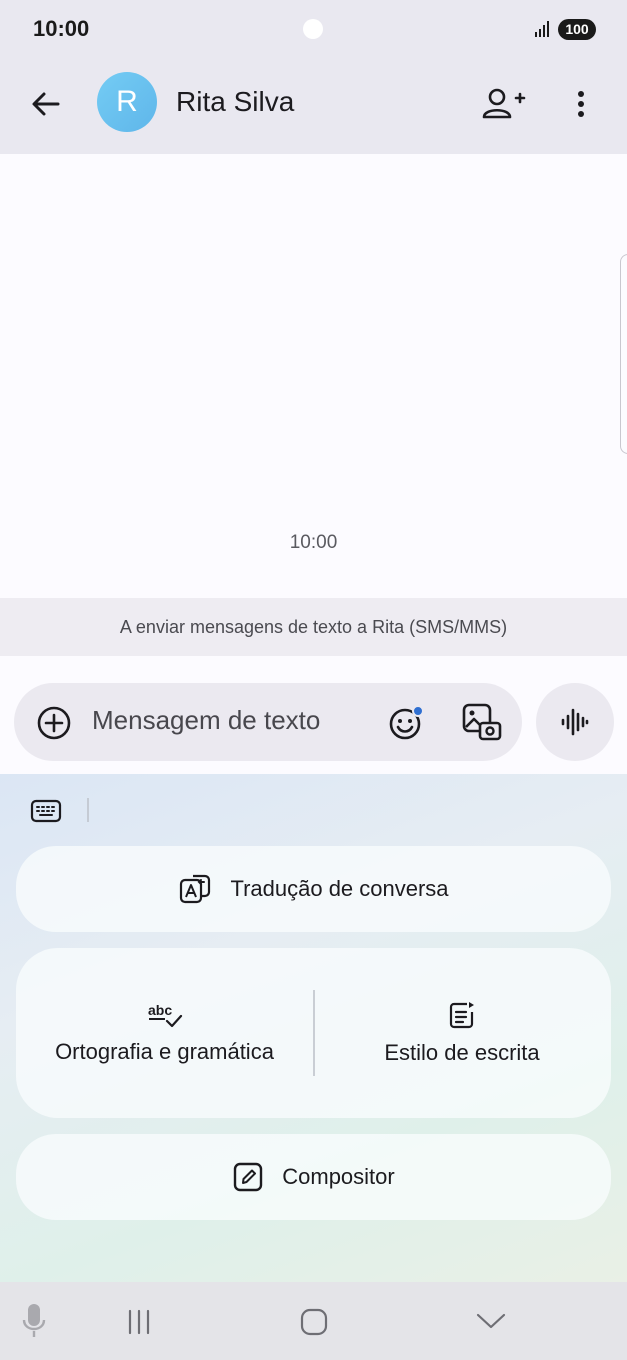 The height and width of the screenshot is (1360, 627). I want to click on writing-style-button: Estilo de escrita, so click(462, 1033).